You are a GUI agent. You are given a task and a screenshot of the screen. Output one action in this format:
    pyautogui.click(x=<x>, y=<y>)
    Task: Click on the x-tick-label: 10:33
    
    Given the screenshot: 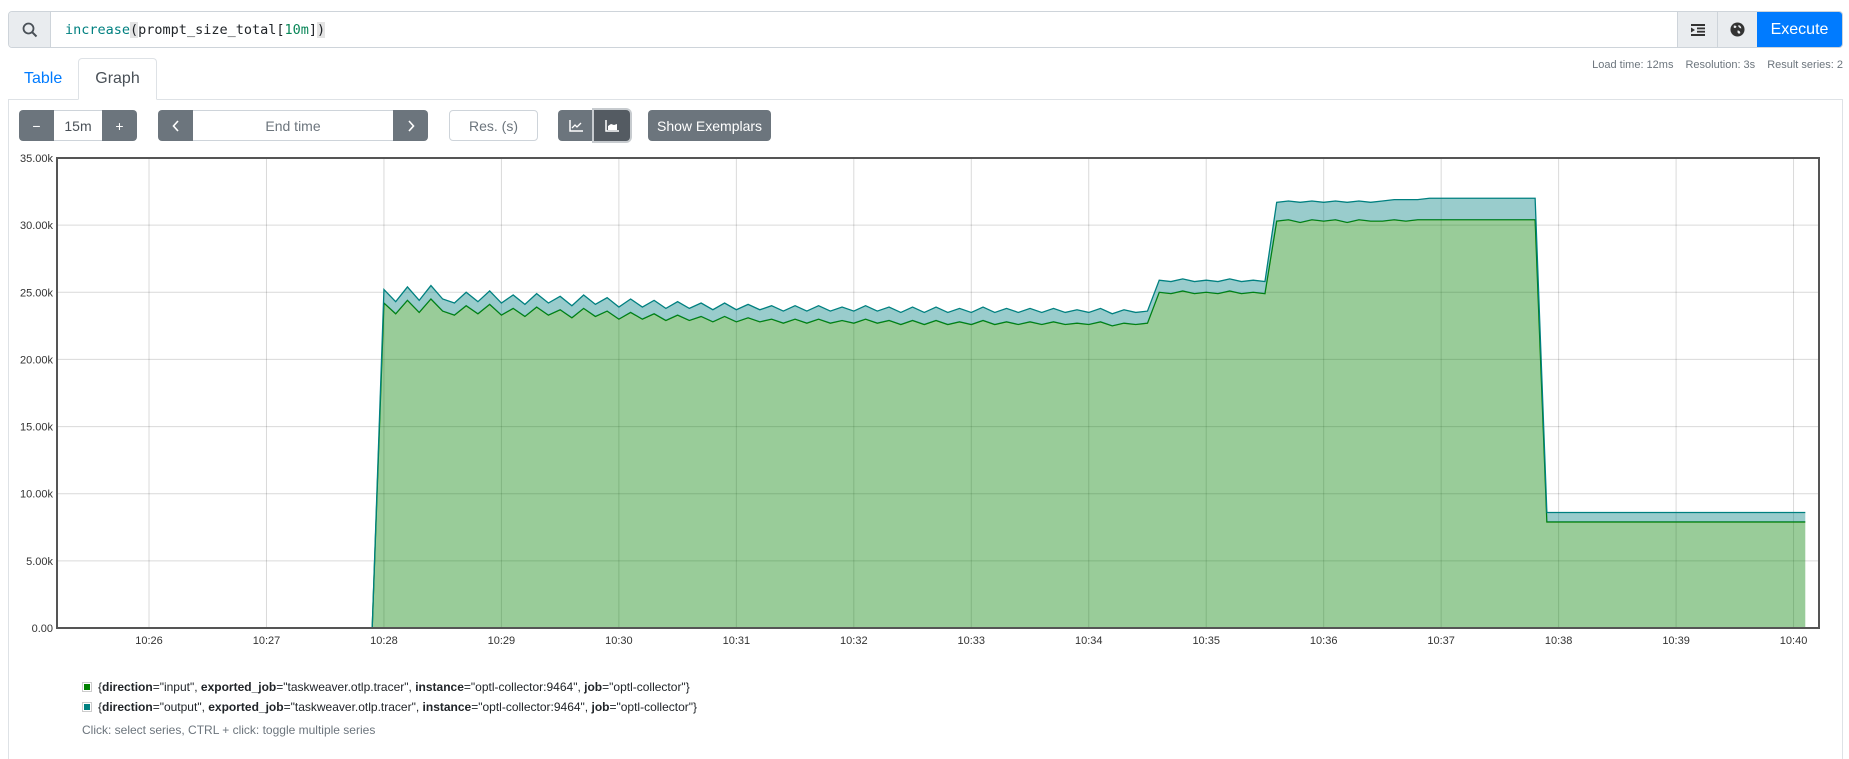 What is the action you would take?
    pyautogui.click(x=972, y=641)
    